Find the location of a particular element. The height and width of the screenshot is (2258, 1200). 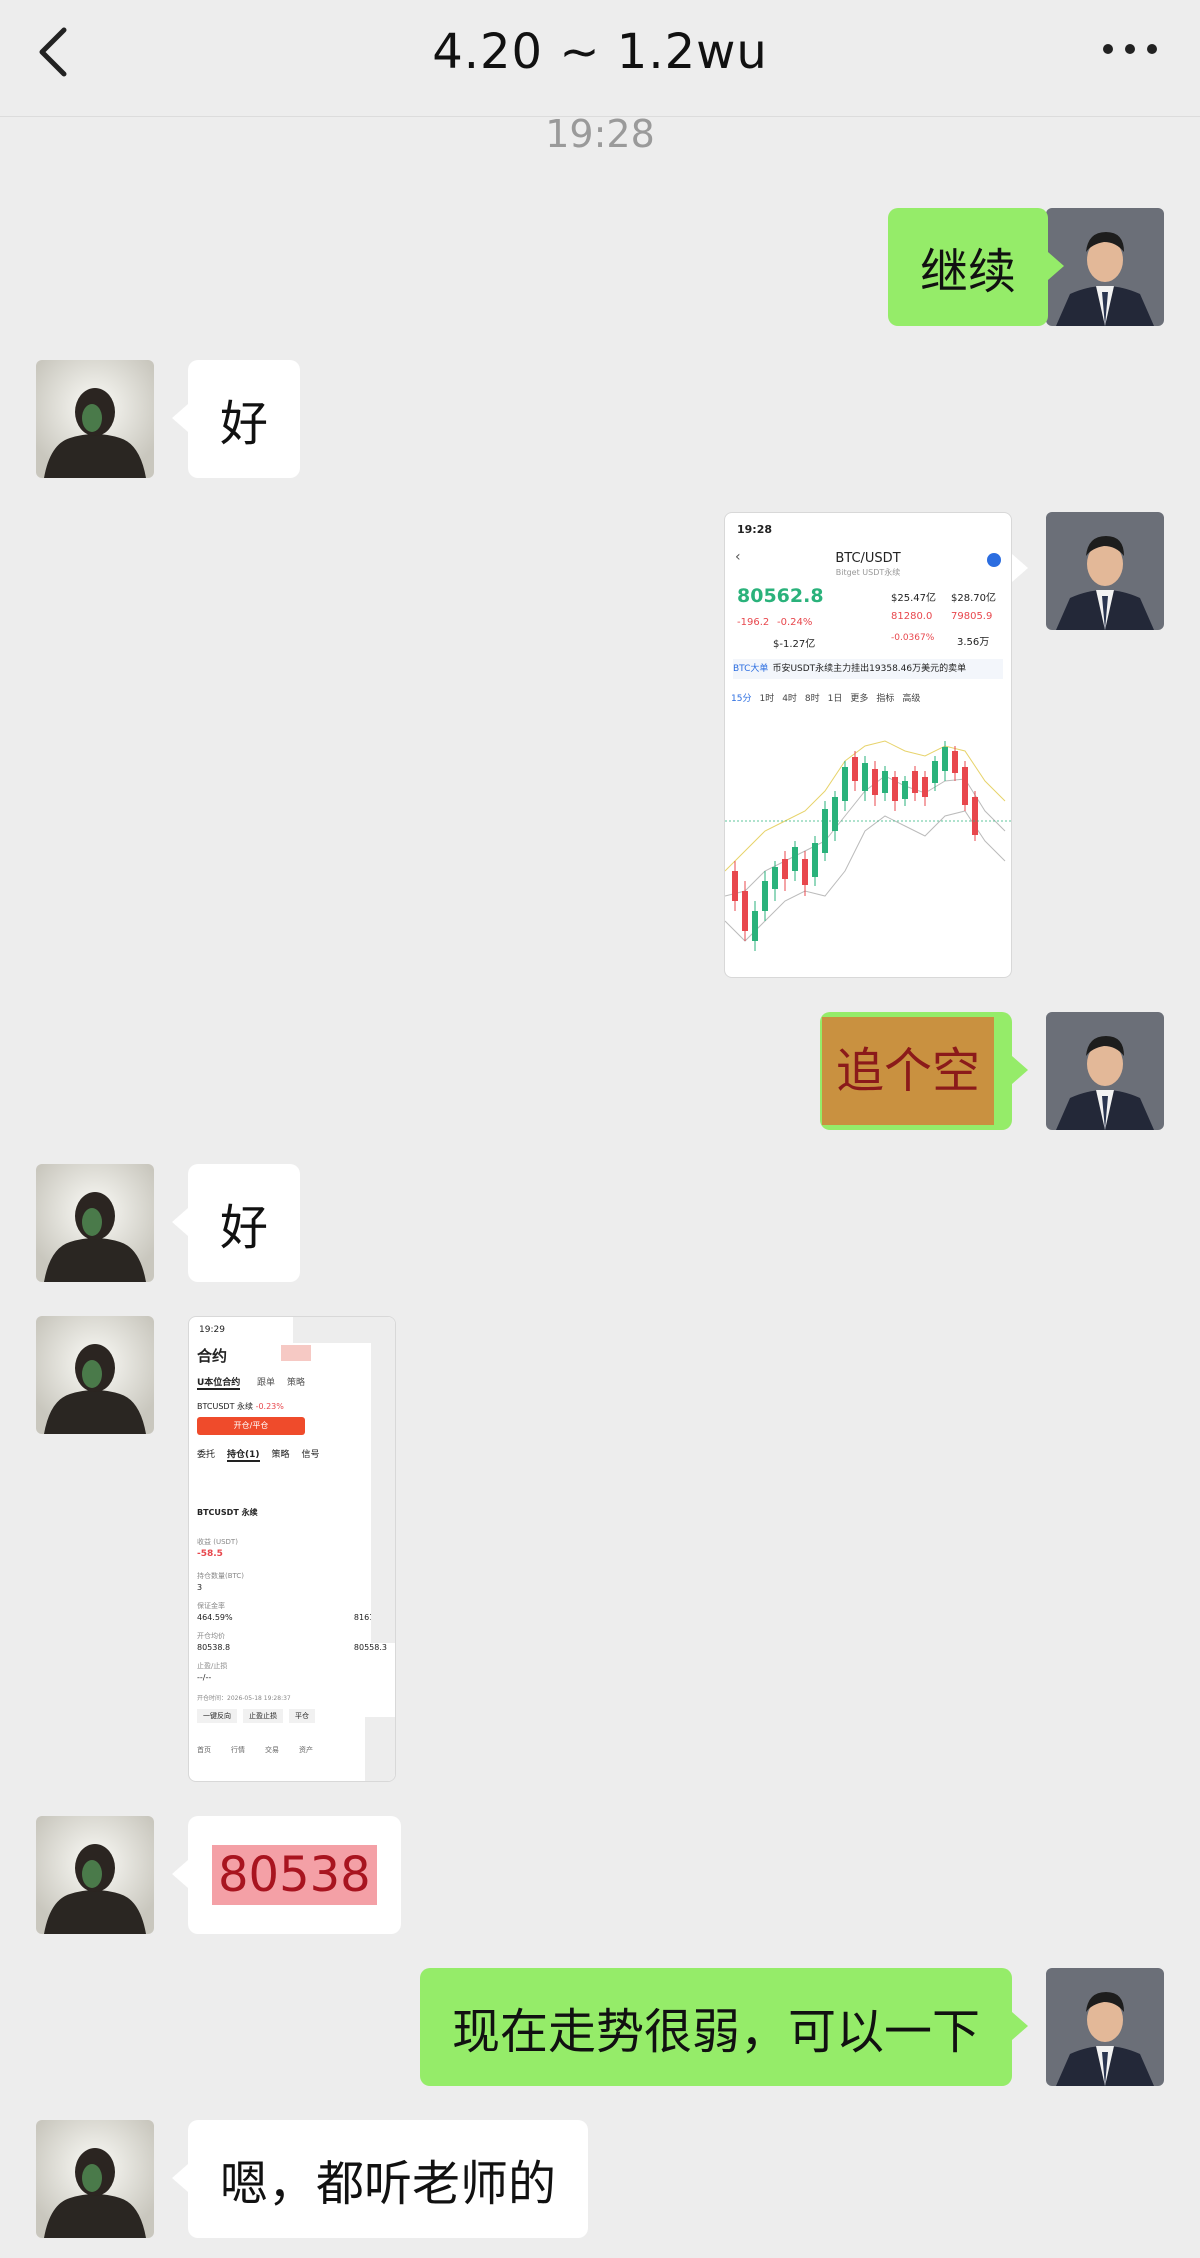

message-text: 继续 is located at coordinates (967, 272).